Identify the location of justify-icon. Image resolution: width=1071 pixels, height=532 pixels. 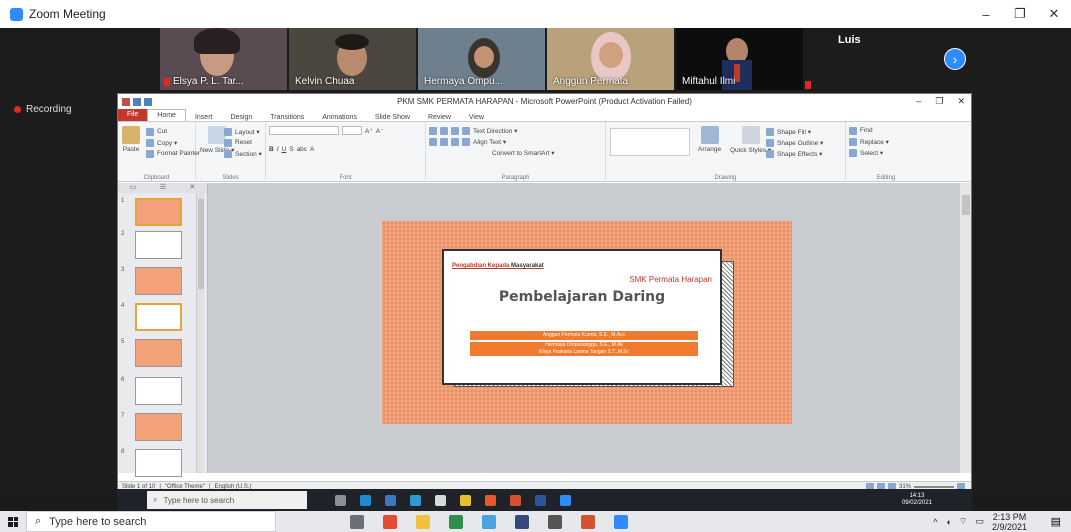
(466, 141).